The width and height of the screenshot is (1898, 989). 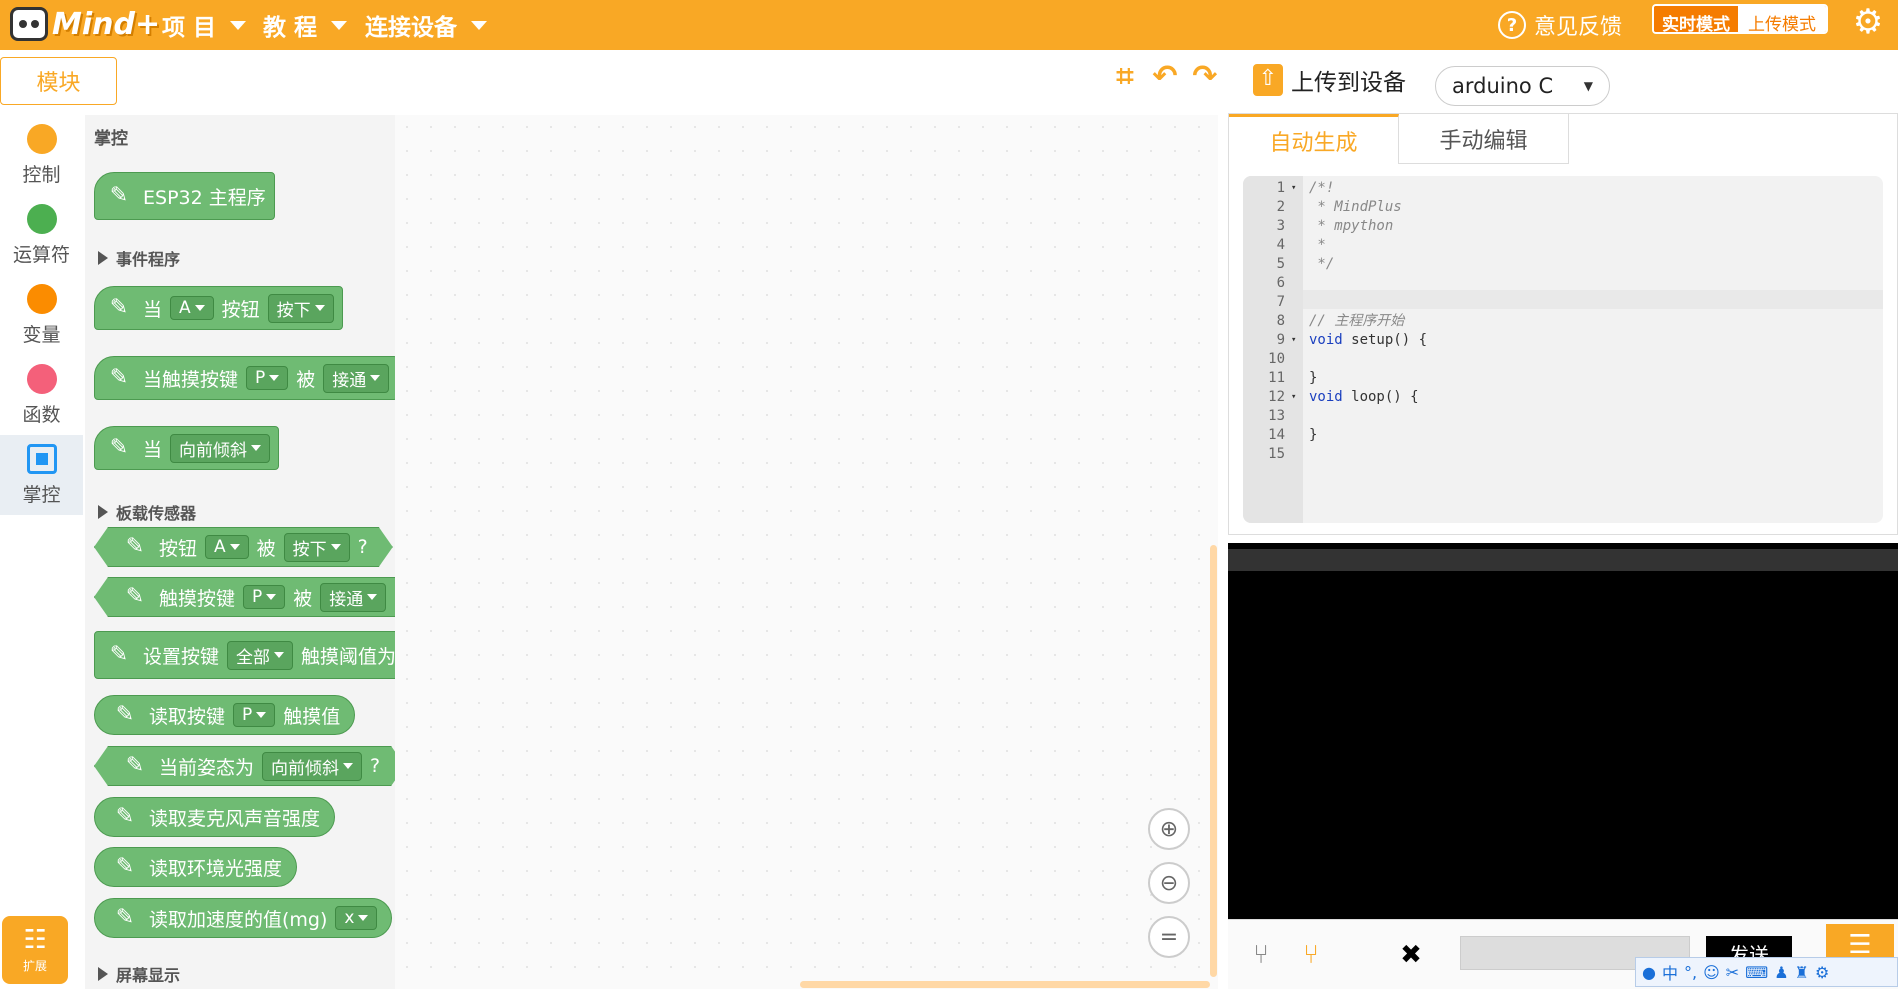 What do you see at coordinates (1313, 435) in the screenshot?
I see `code-text: }` at bounding box center [1313, 435].